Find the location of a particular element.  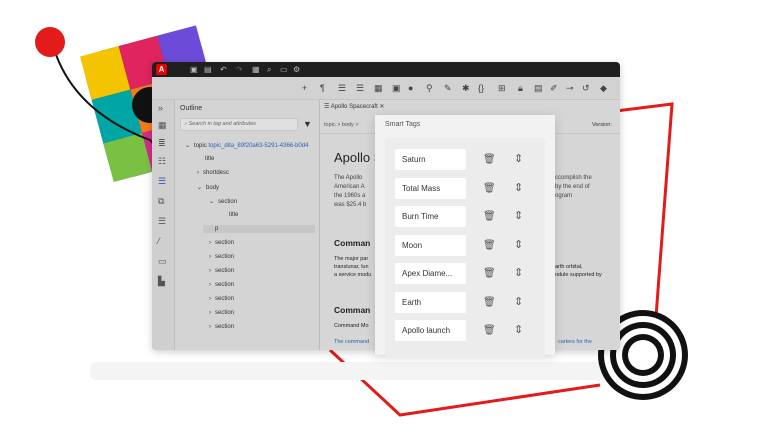

close-tab-icon: ✕ is located at coordinates (381, 107).